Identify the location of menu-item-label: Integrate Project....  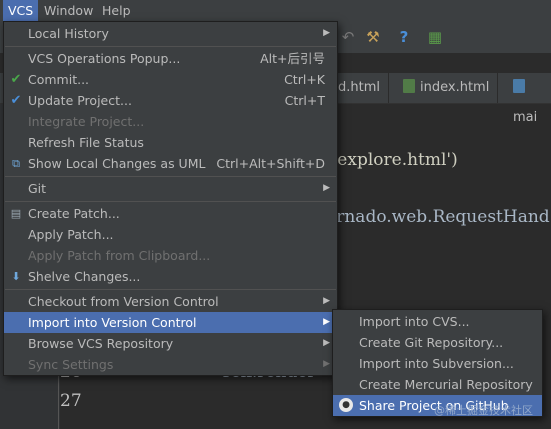
(86, 121).